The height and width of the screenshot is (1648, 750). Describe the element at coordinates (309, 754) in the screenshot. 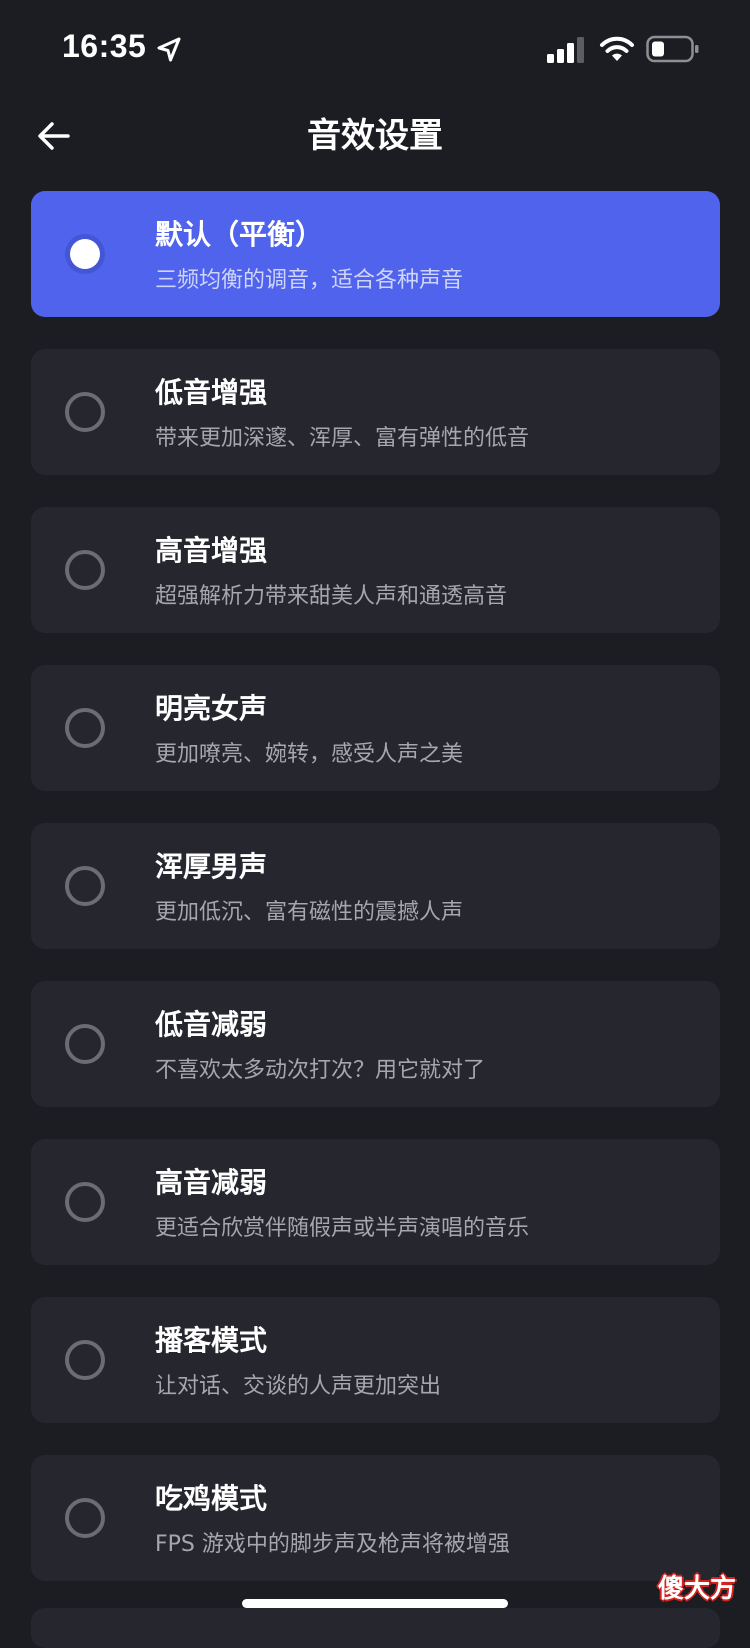

I see `option-description: 更加嘹亮、婉转，感受人声之美` at that location.